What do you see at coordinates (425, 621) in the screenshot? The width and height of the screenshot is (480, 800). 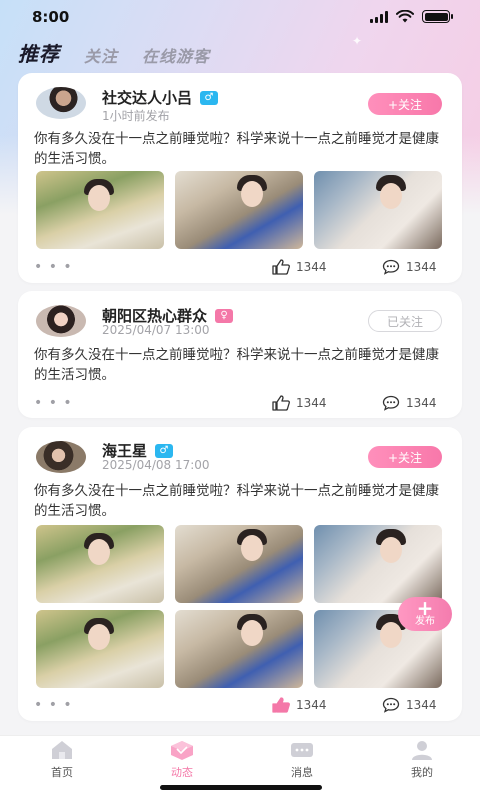 I see `publish-label: 发布` at bounding box center [425, 621].